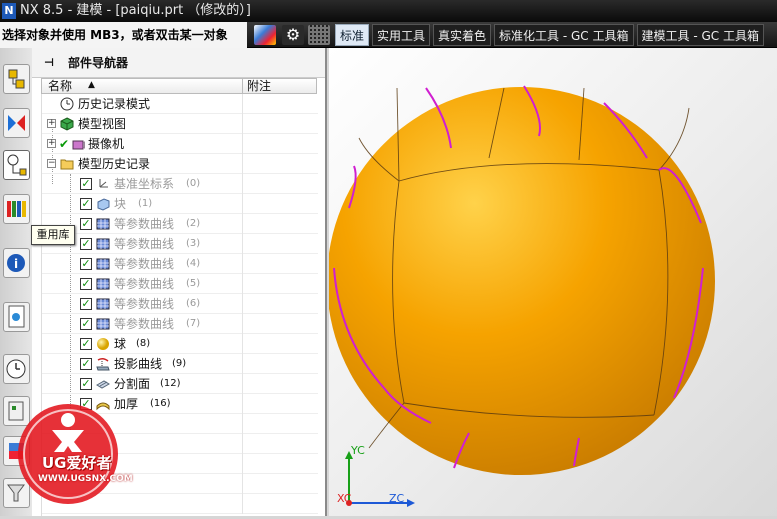  I want to click on tree-row-isoparametric-curve: ✓ 等参数曲线 (7), so click(180, 324).